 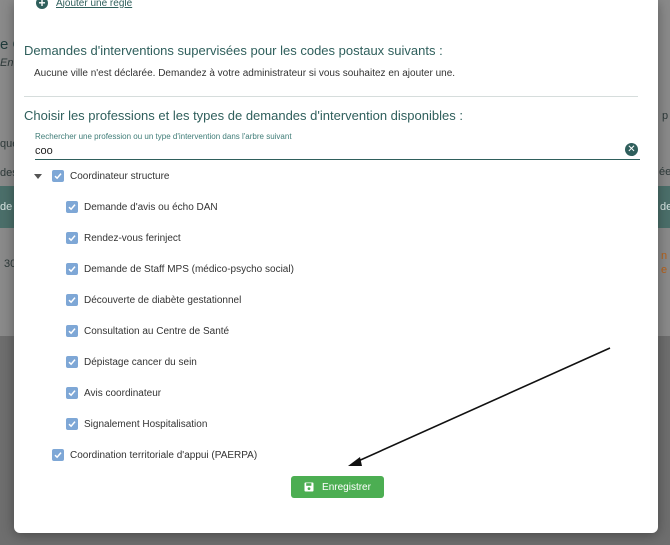 What do you see at coordinates (483, 405) in the screenshot?
I see `annotation-arrow-line` at bounding box center [483, 405].